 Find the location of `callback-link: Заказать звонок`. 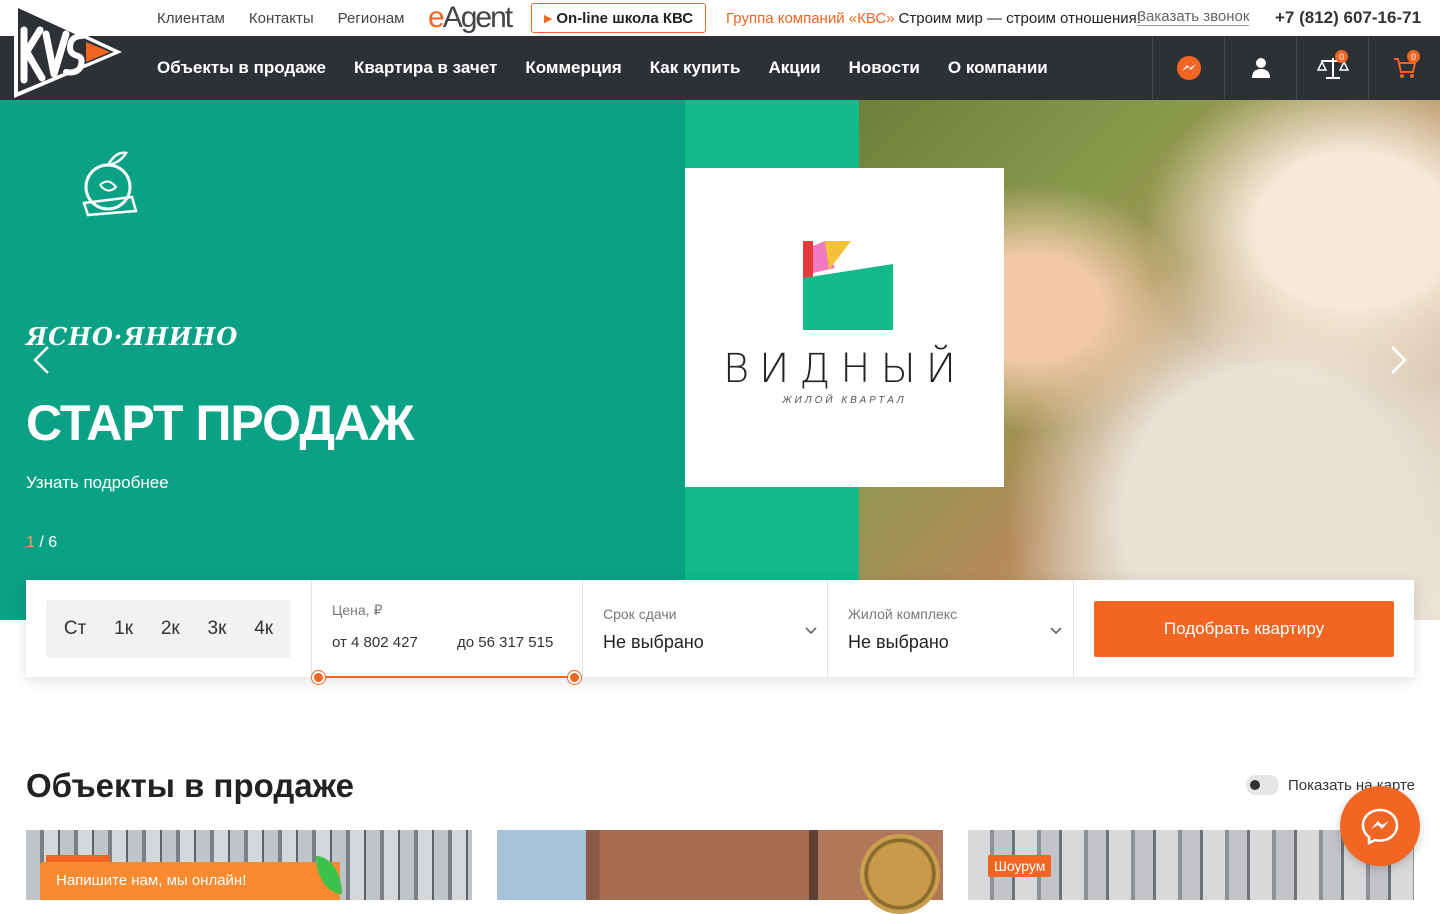

callback-link: Заказать звонок is located at coordinates (1193, 17).